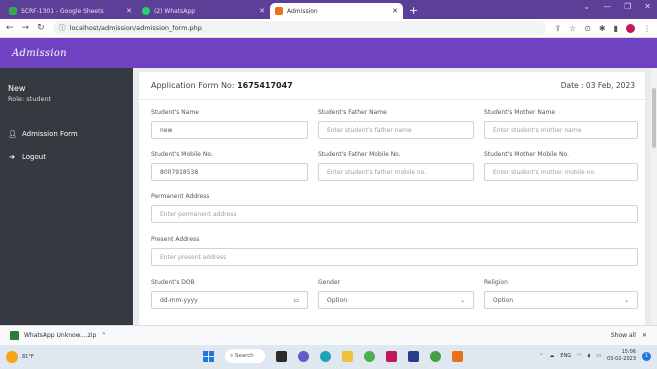 The width and height of the screenshot is (657, 369). What do you see at coordinates (396, 300) in the screenshot?
I see `gender-select: Option ⌄` at bounding box center [396, 300].